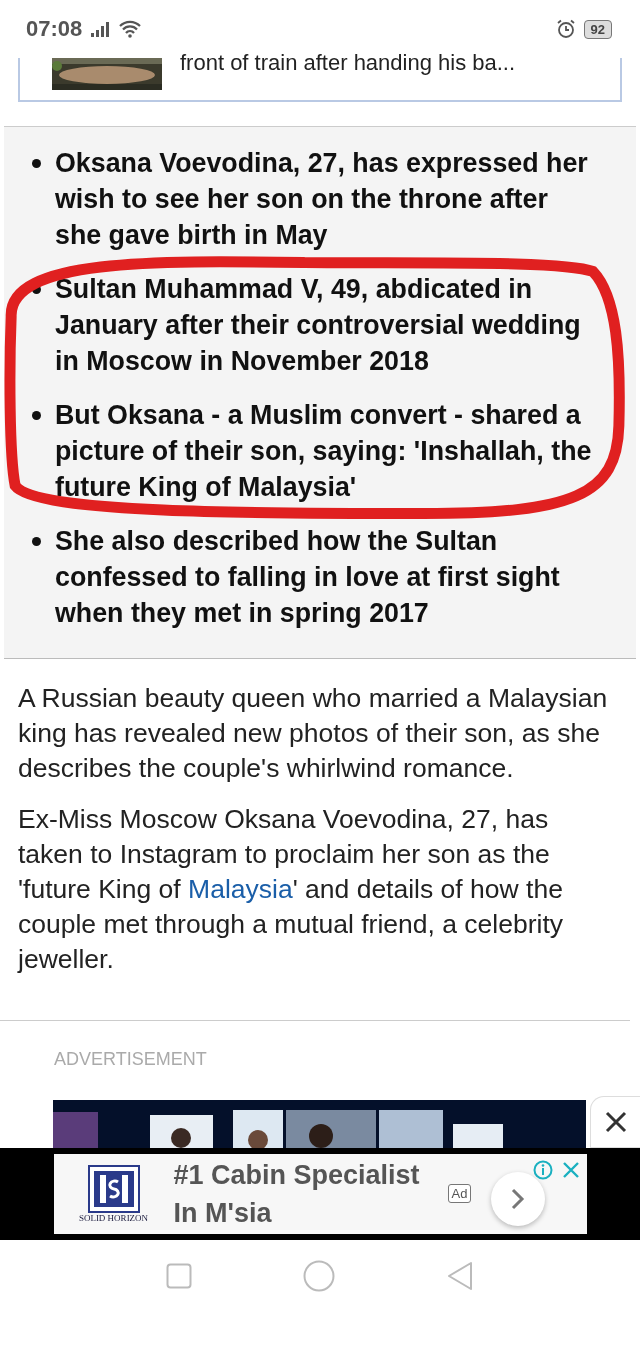 The image size is (640, 1351). Describe the element at coordinates (131, 1059) in the screenshot. I see `advertisement-label: ADVERTISEMENT` at that location.